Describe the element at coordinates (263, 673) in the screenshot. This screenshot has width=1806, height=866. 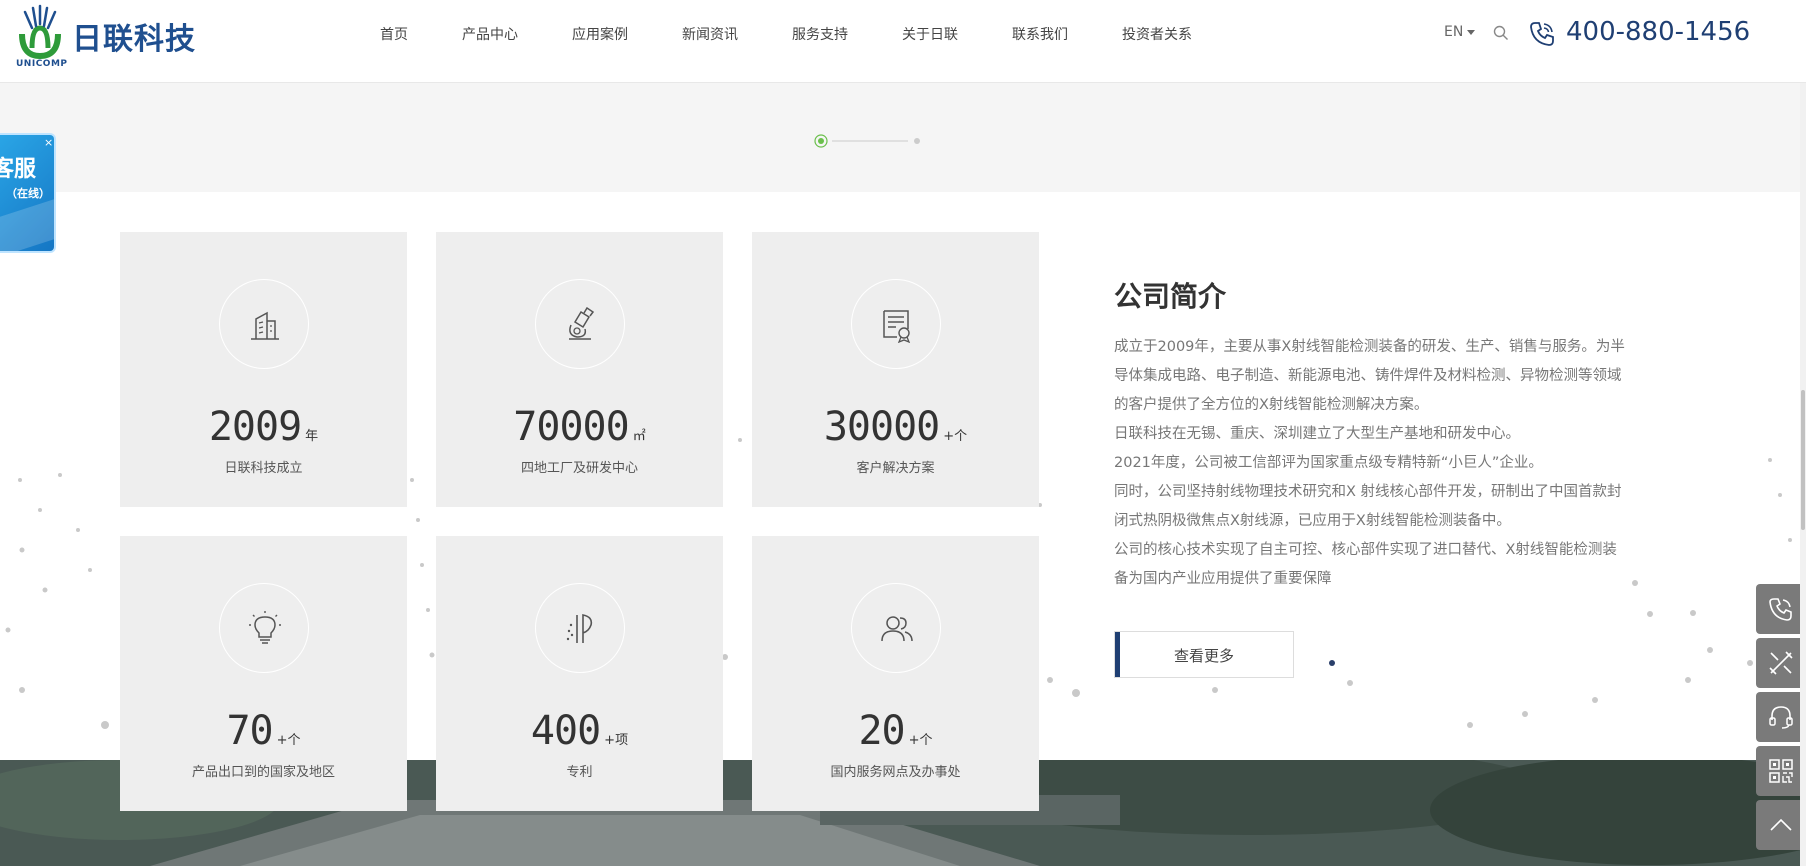
I see `stat-card-export-countries: 70 +个 产品出口到的国家及地区` at that location.